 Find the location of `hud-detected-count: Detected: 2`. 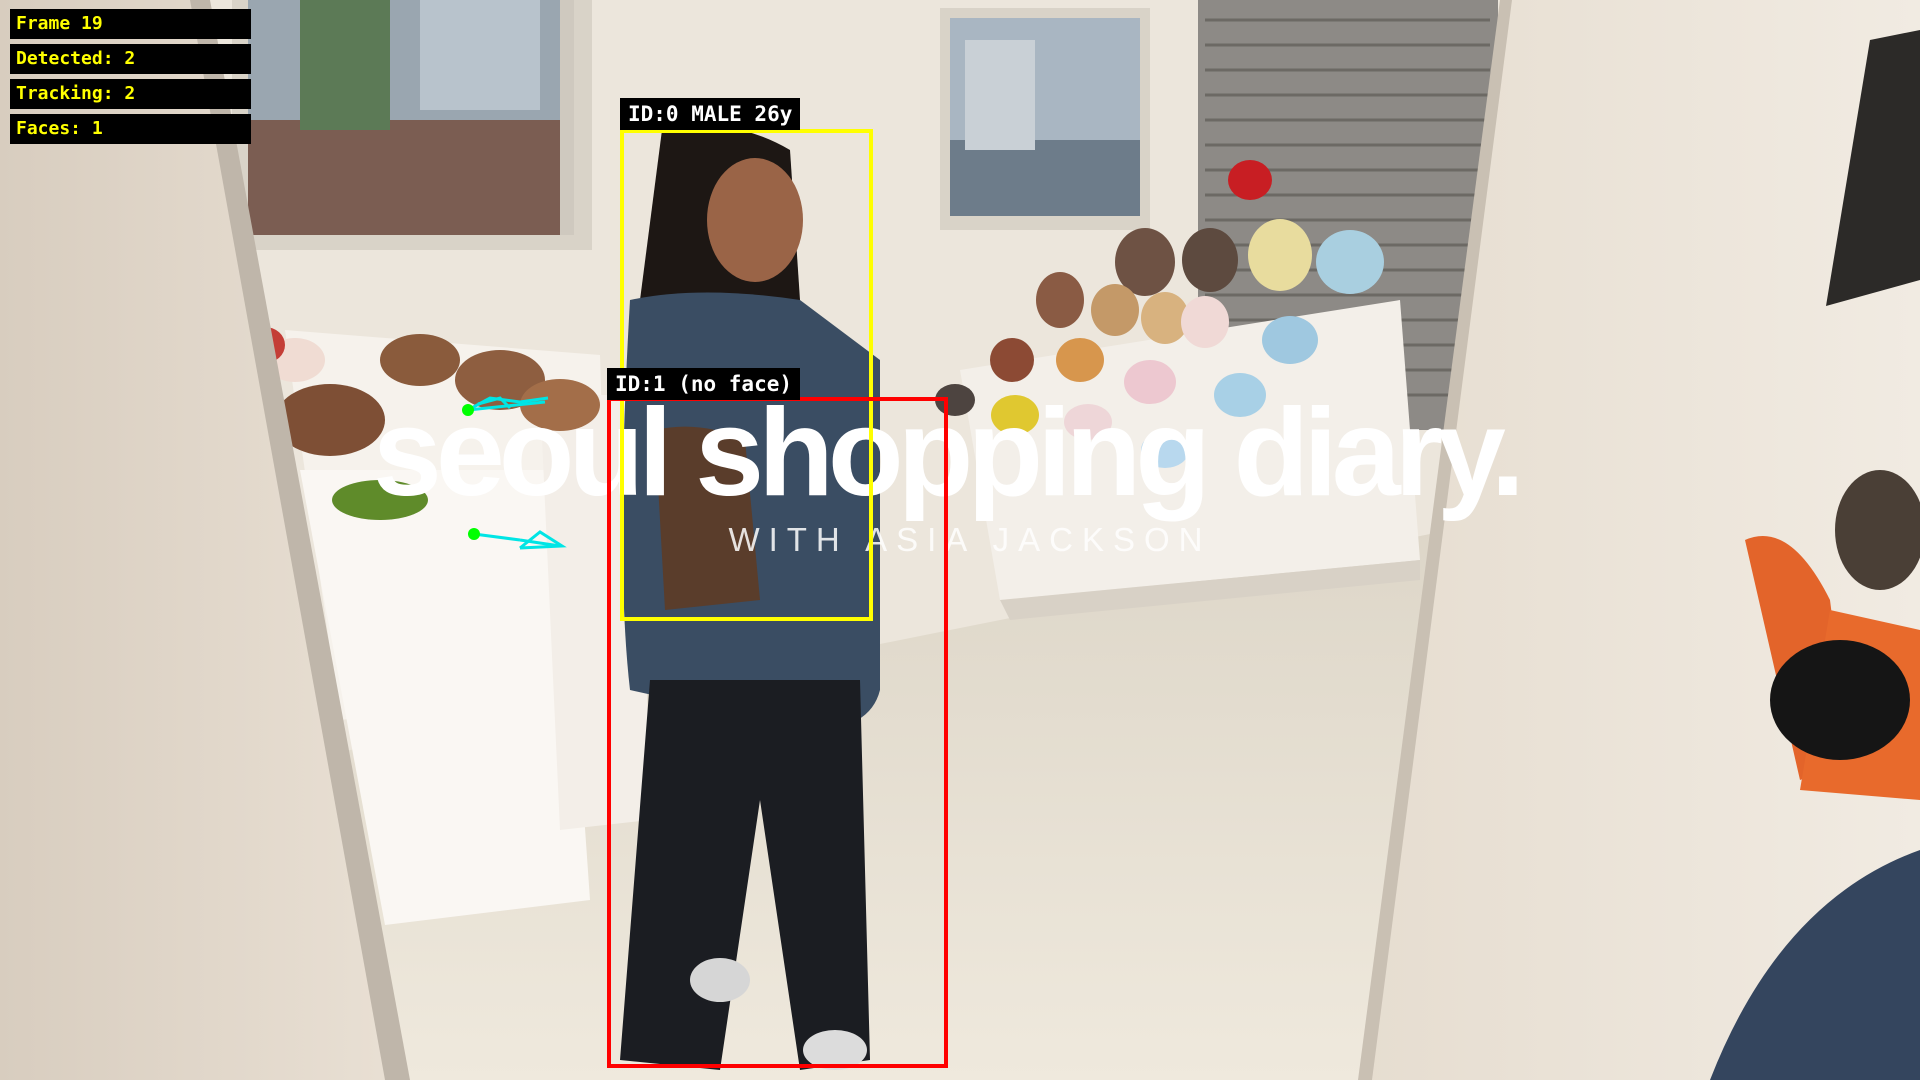

hud-detected-count: Detected: 2 is located at coordinates (130, 59).